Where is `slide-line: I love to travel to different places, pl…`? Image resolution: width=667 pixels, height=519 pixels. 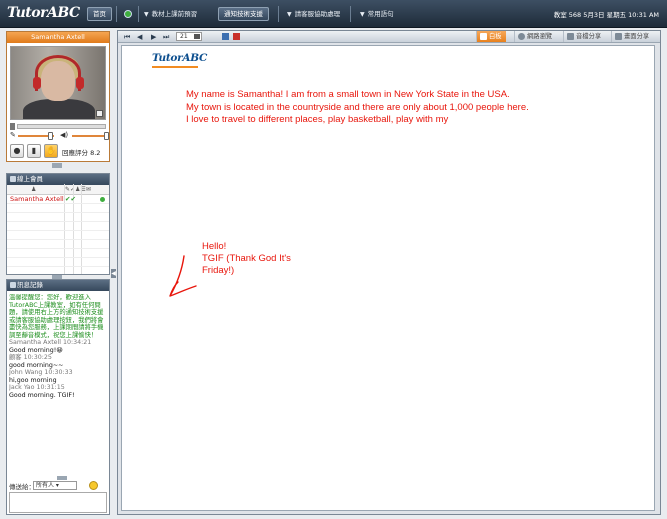 slide-line: I love to travel to different places, pl… is located at coordinates (317, 119).